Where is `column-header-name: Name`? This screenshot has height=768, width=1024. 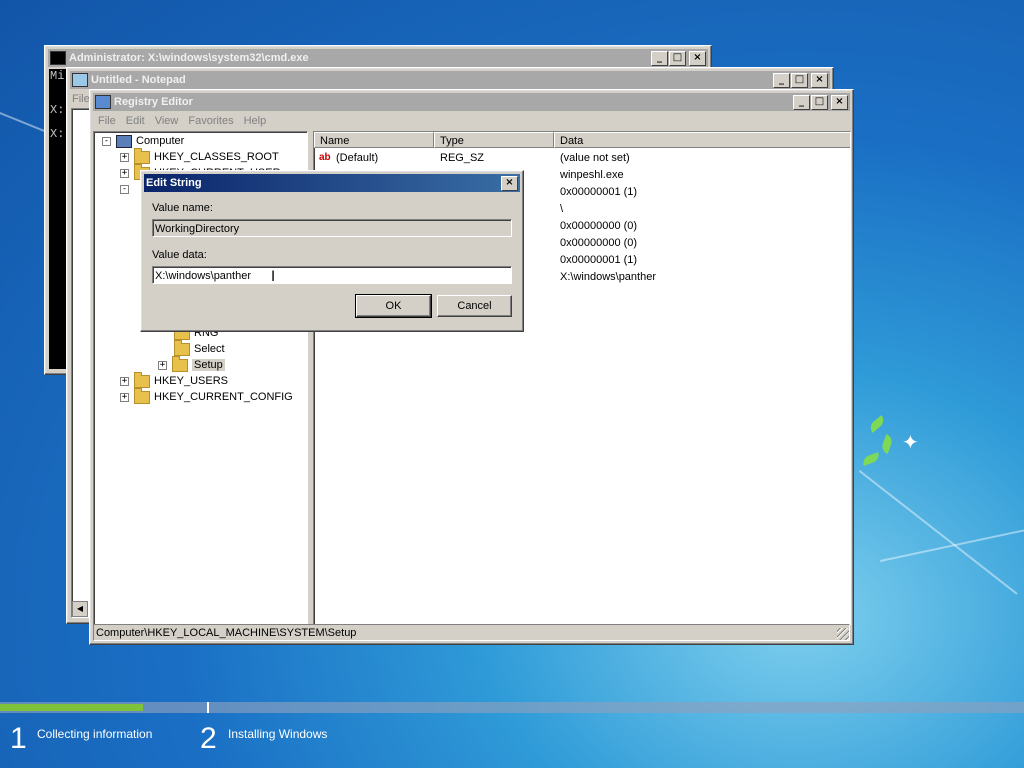
column-header-name: Name is located at coordinates (374, 140).